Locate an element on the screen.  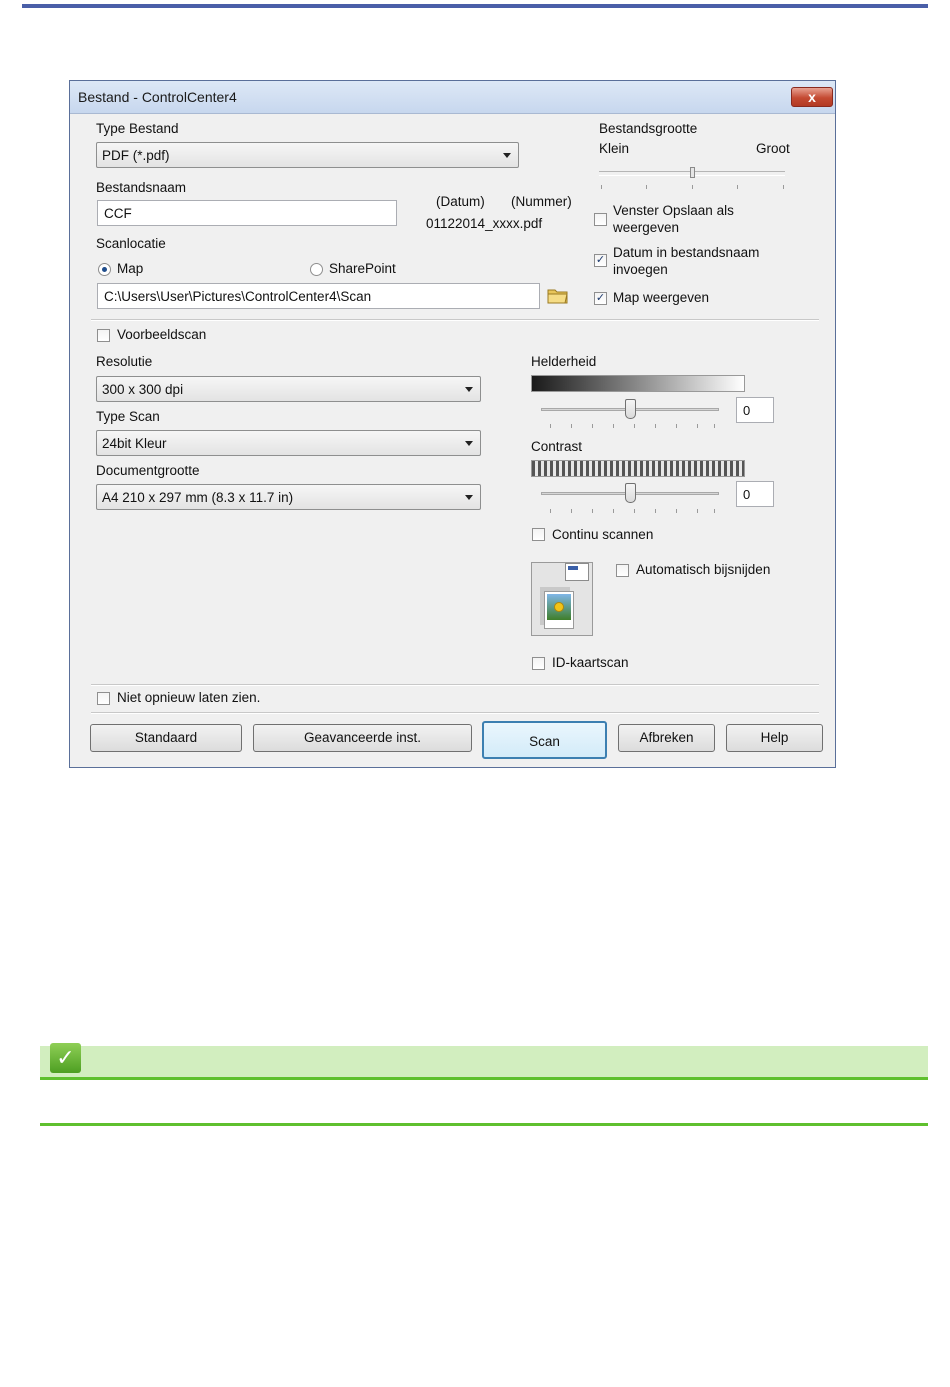
continuous-scan-checkbox is located at coordinates (538, 534).